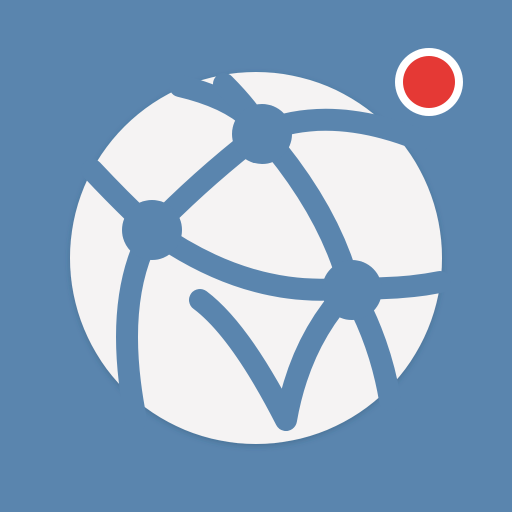 The image size is (512, 512). Describe the element at coordinates (262, 134) in the screenshot. I see `node-top` at that location.